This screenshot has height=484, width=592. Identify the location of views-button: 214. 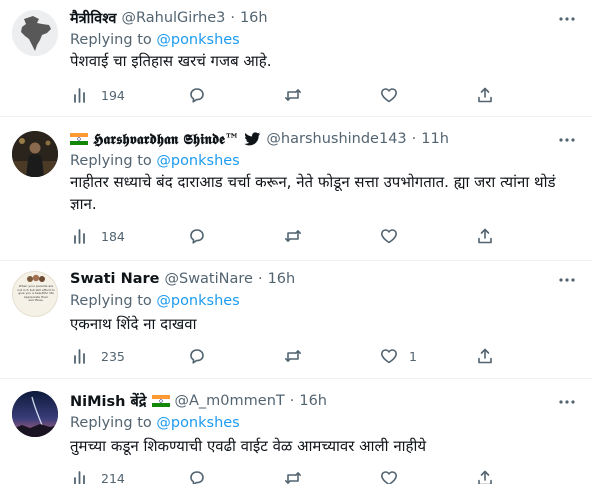
(98, 475).